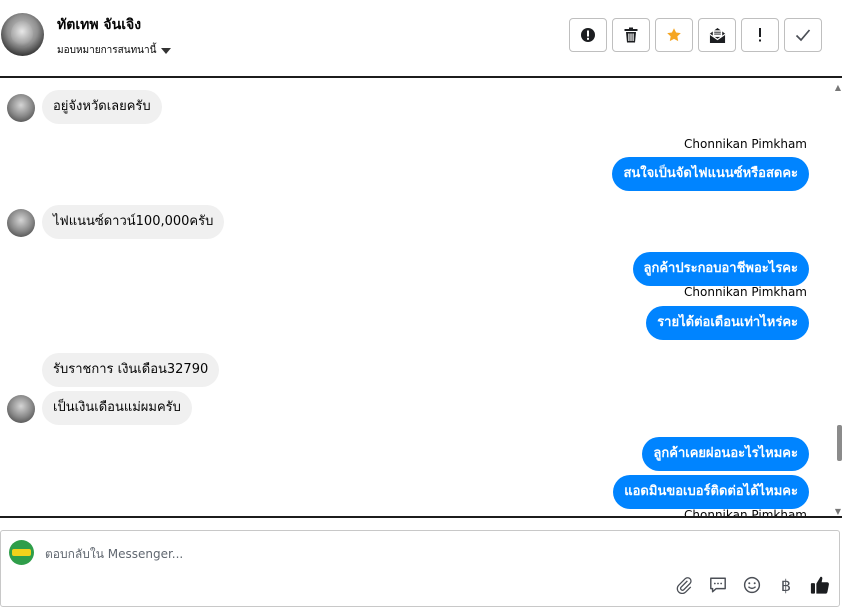 The image size is (842, 613). Describe the element at coordinates (837, 298) in the screenshot. I see `thread-scrollbar: ▲ ▼` at that location.